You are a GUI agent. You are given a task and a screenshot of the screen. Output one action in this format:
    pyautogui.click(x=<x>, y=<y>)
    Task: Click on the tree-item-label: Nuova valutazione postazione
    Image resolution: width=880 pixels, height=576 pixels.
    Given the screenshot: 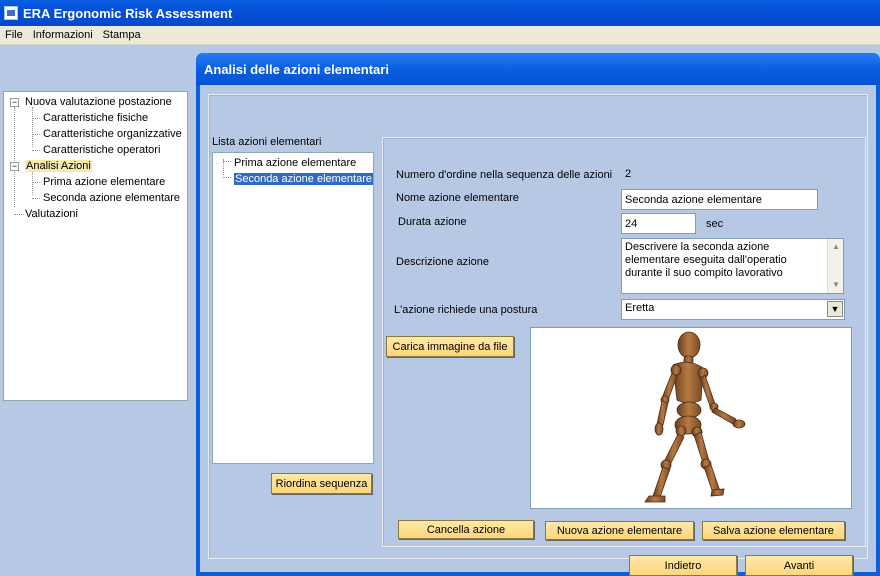 What is the action you would take?
    pyautogui.click(x=98, y=102)
    